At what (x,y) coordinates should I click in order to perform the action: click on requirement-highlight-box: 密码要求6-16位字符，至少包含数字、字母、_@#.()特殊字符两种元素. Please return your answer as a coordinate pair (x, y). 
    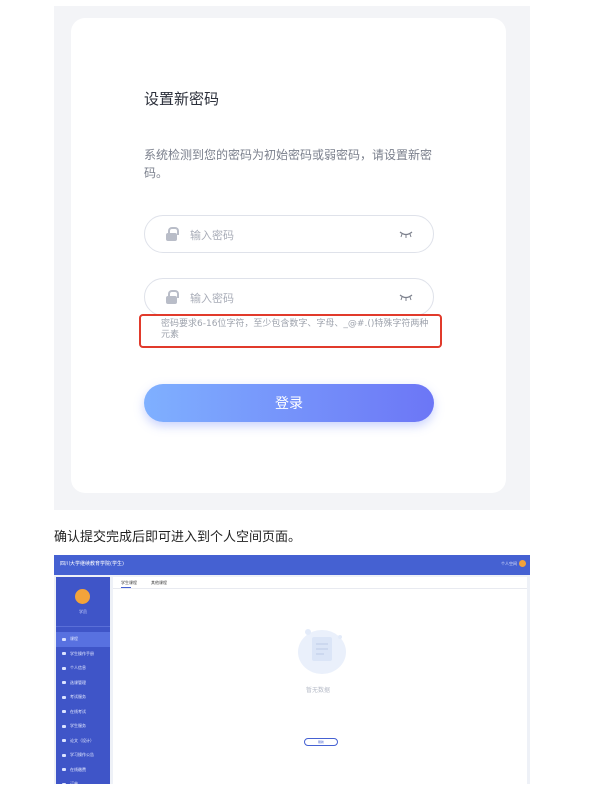
    Looking at the image, I should click on (290, 331).